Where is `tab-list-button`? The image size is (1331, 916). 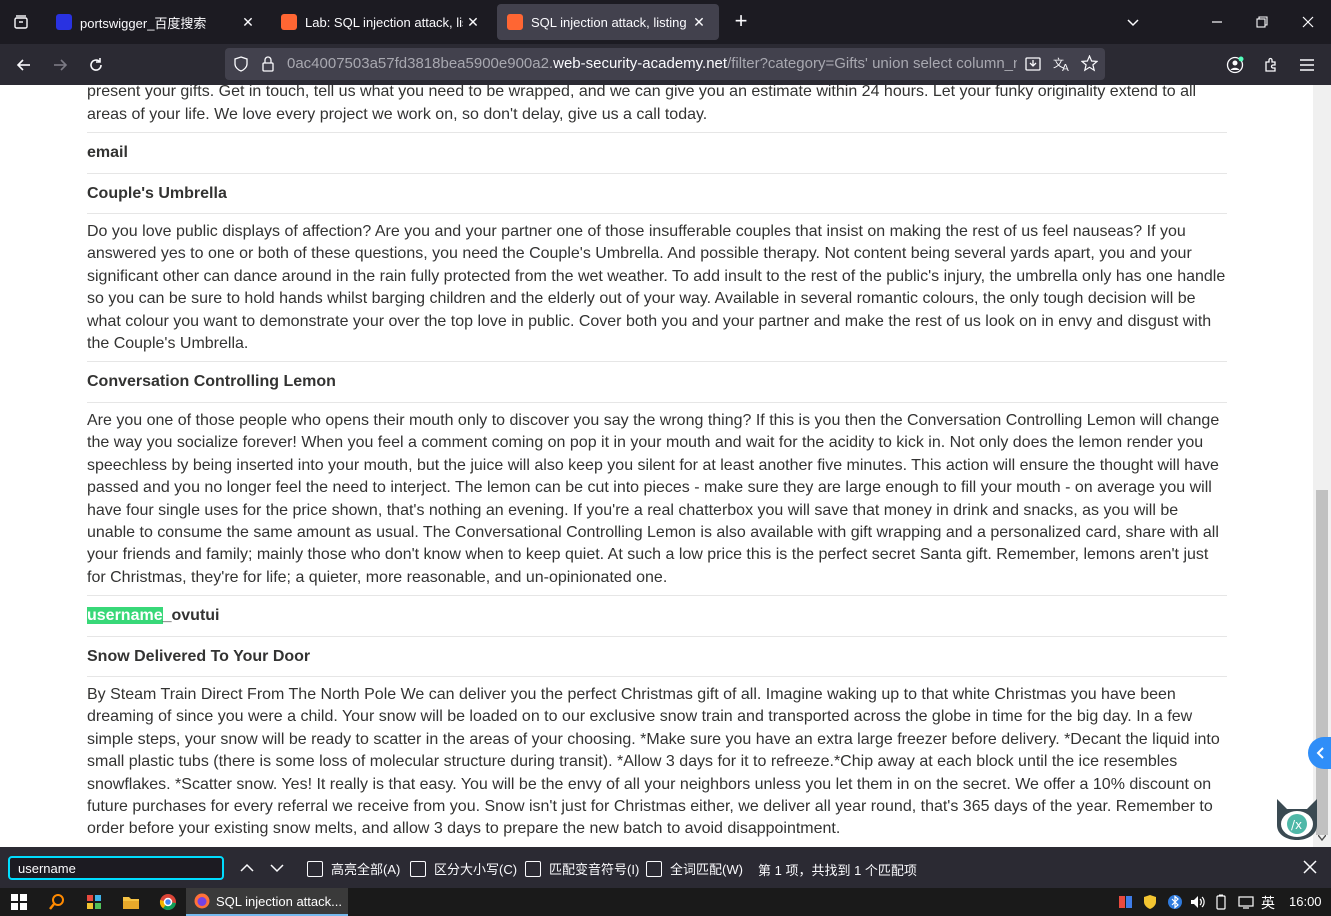
tab-list-button is located at coordinates (21, 22).